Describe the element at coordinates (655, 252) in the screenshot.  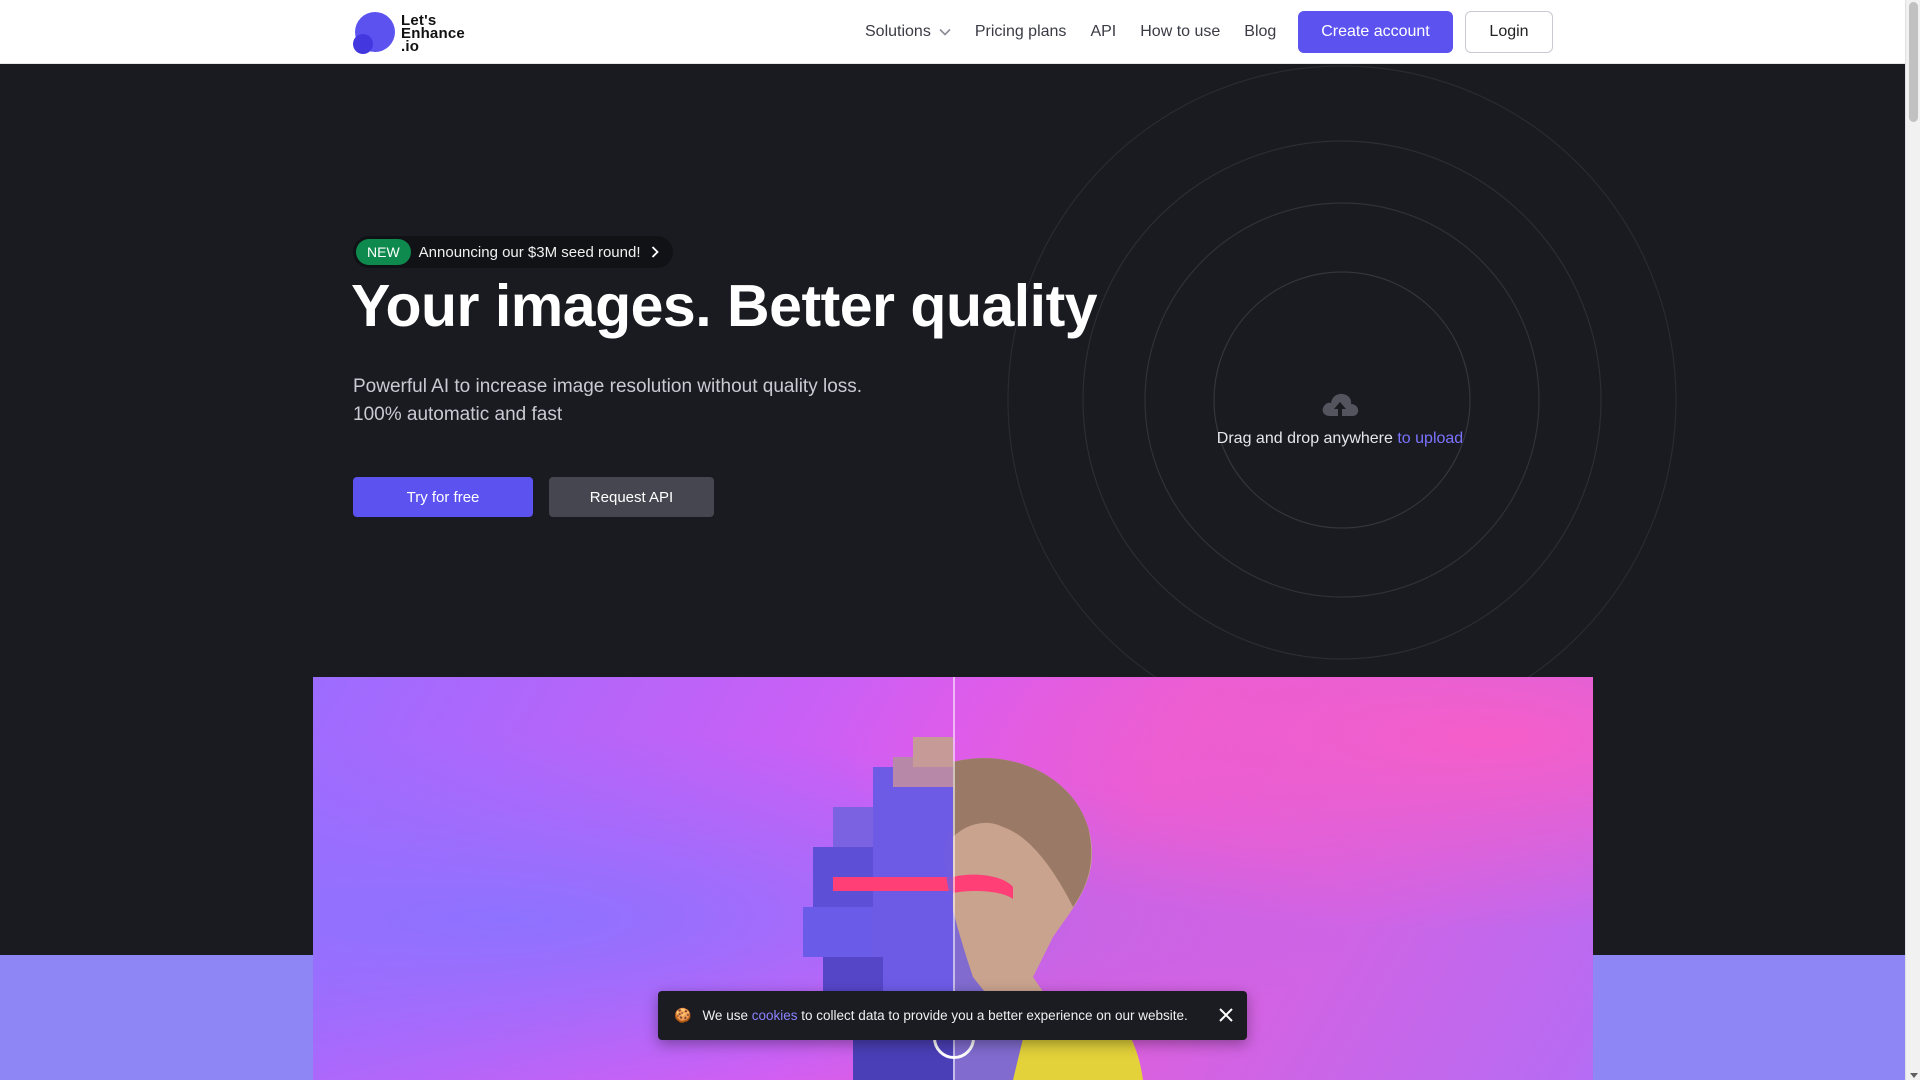
I see `chevron-right-icon` at that location.